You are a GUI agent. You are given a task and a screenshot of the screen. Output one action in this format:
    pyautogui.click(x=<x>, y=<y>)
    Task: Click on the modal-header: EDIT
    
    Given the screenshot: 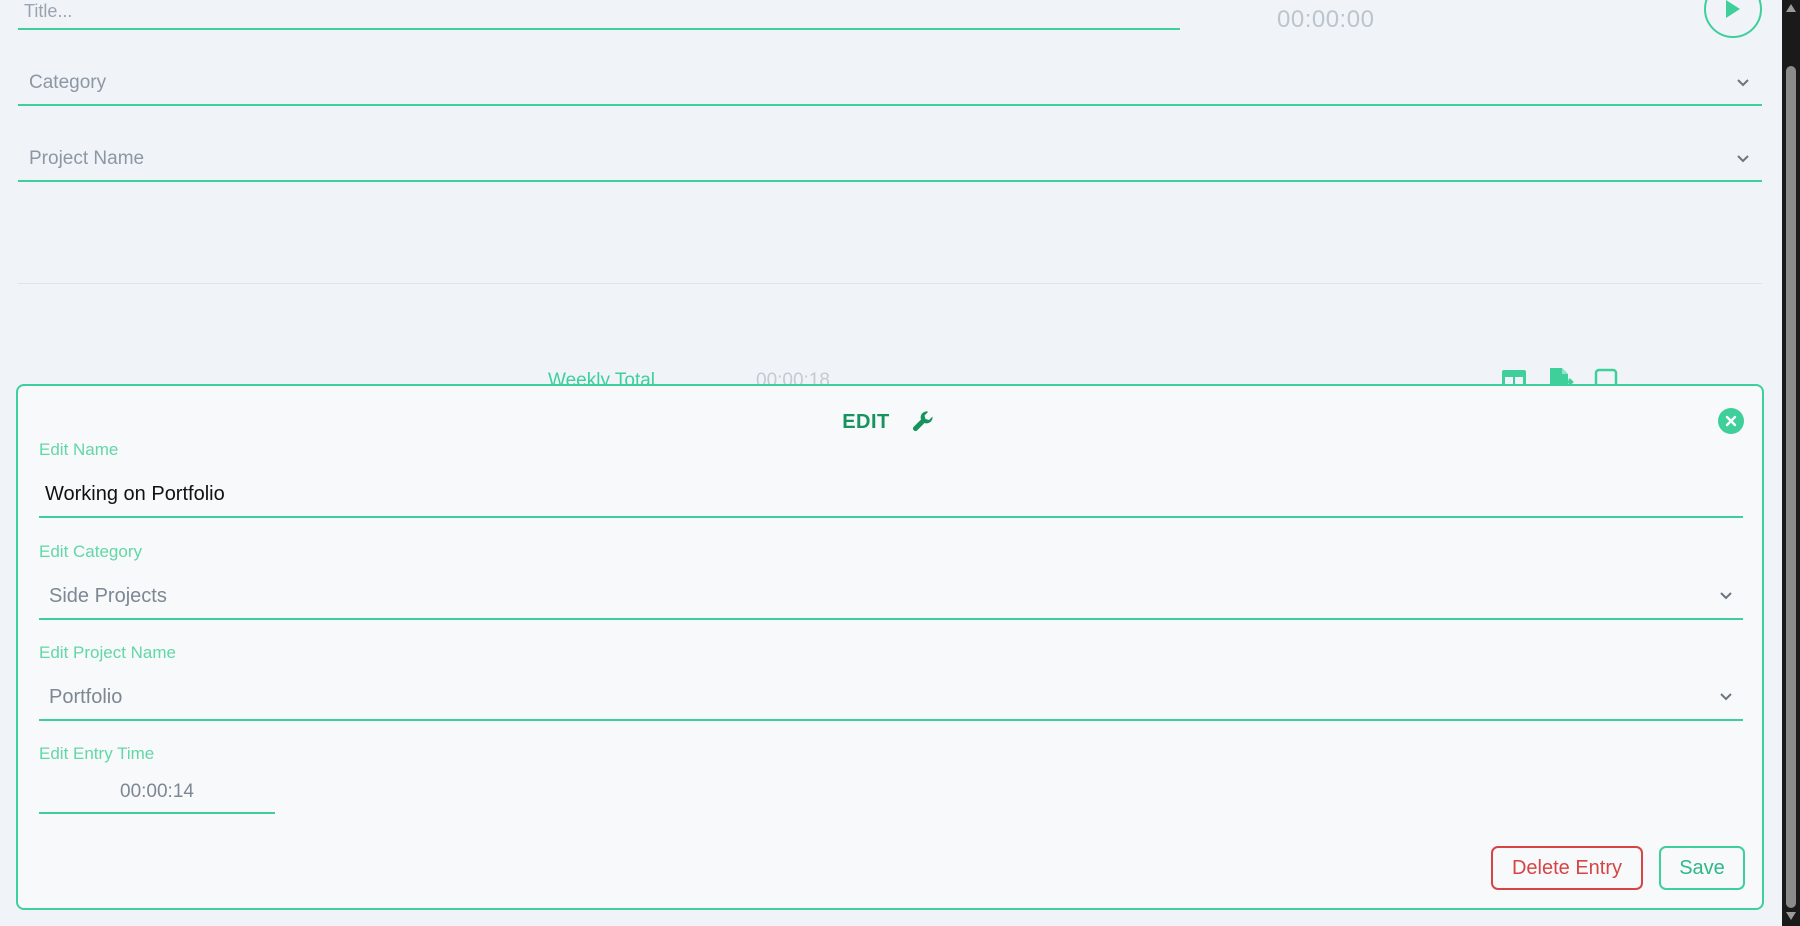 What is the action you would take?
    pyautogui.click(x=890, y=422)
    